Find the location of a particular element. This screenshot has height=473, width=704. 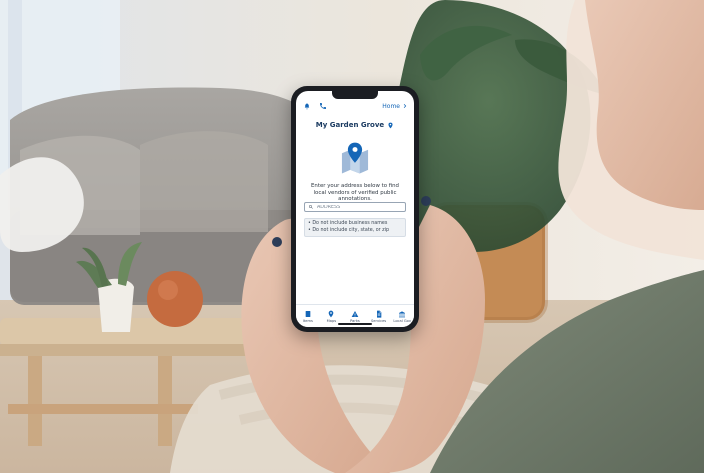

phone-icon is located at coordinates (323, 106).